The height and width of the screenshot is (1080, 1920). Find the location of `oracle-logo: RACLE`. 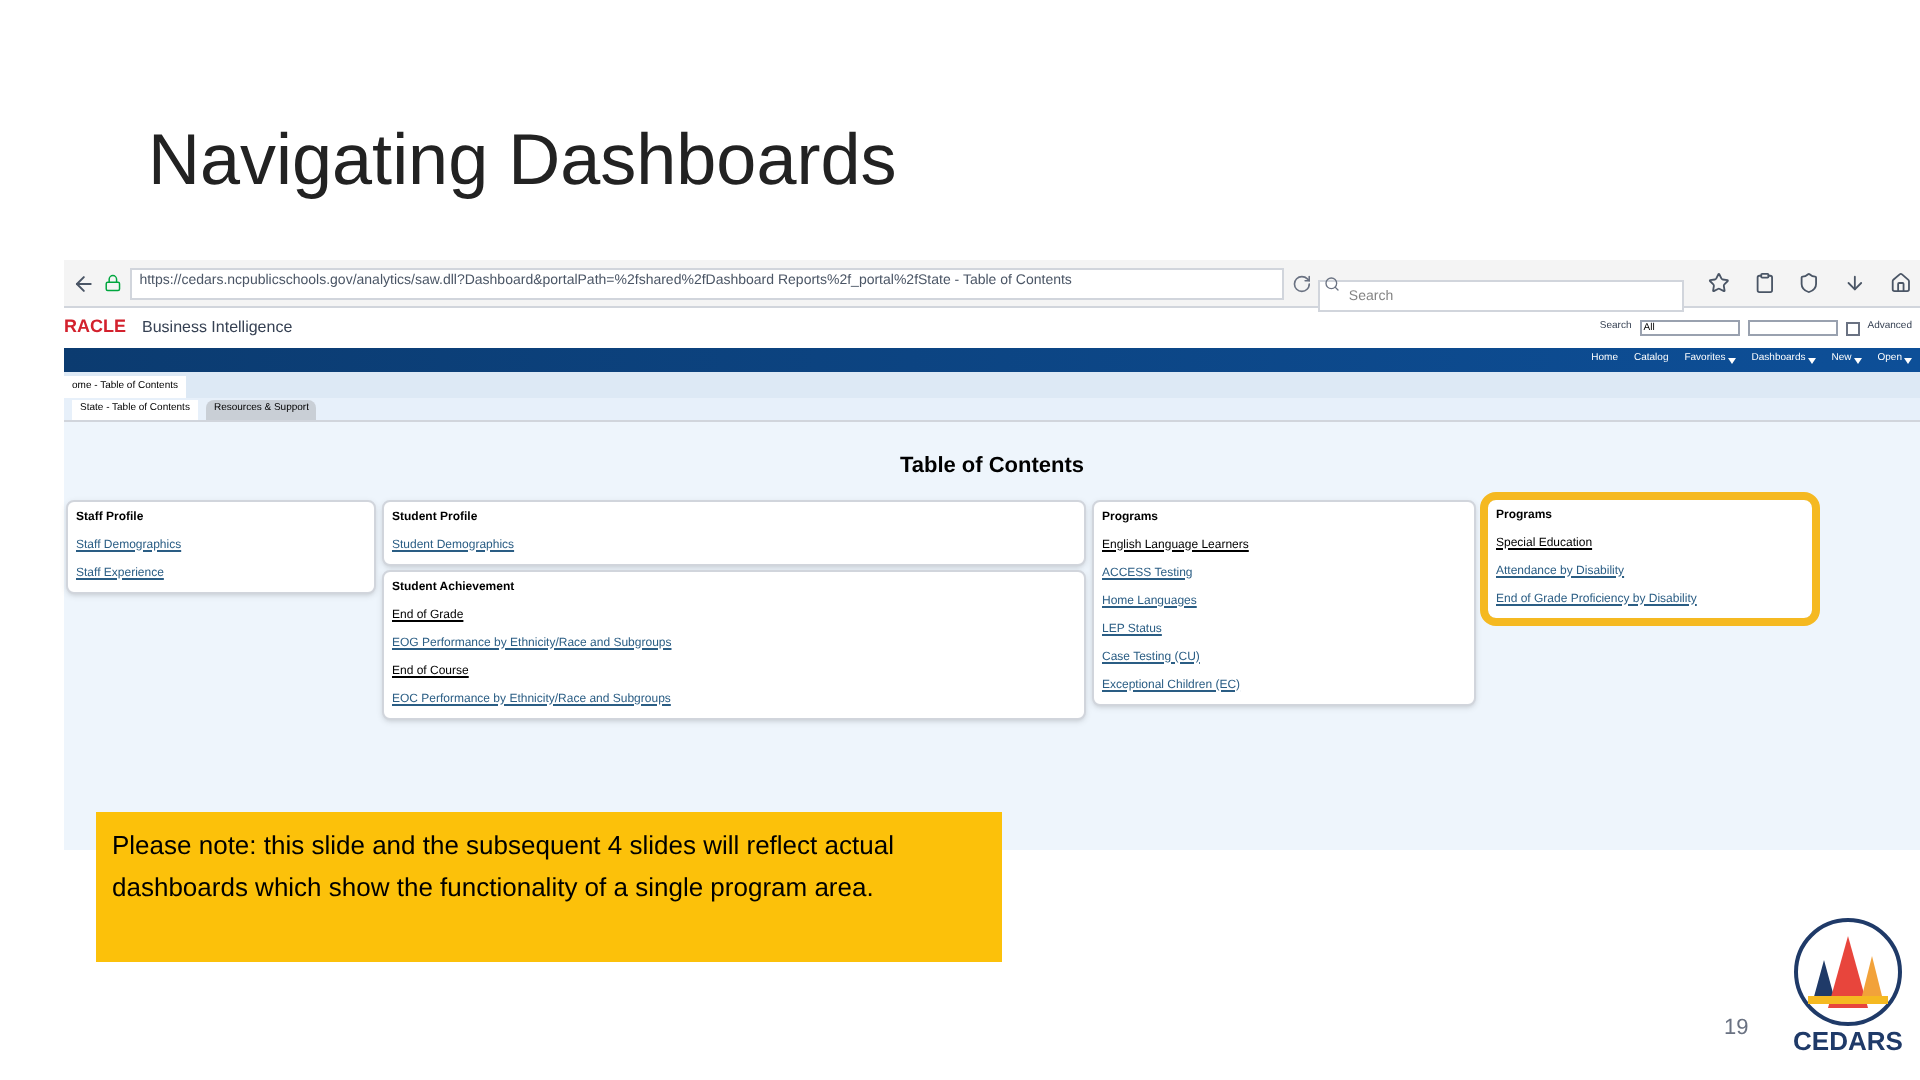

oracle-logo: RACLE is located at coordinates (95, 327).